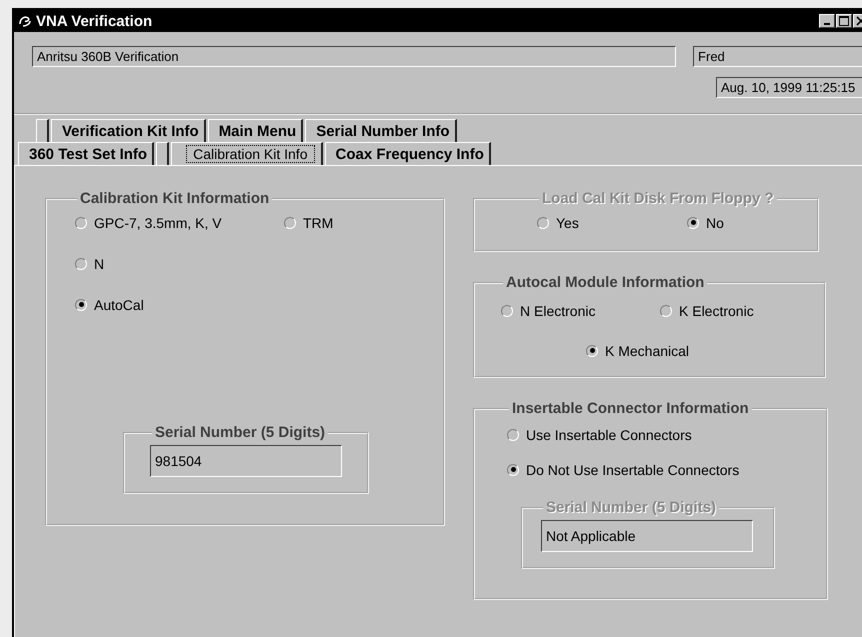 The image size is (862, 637). I want to click on tab: Verification Kit Info, so click(128, 130).